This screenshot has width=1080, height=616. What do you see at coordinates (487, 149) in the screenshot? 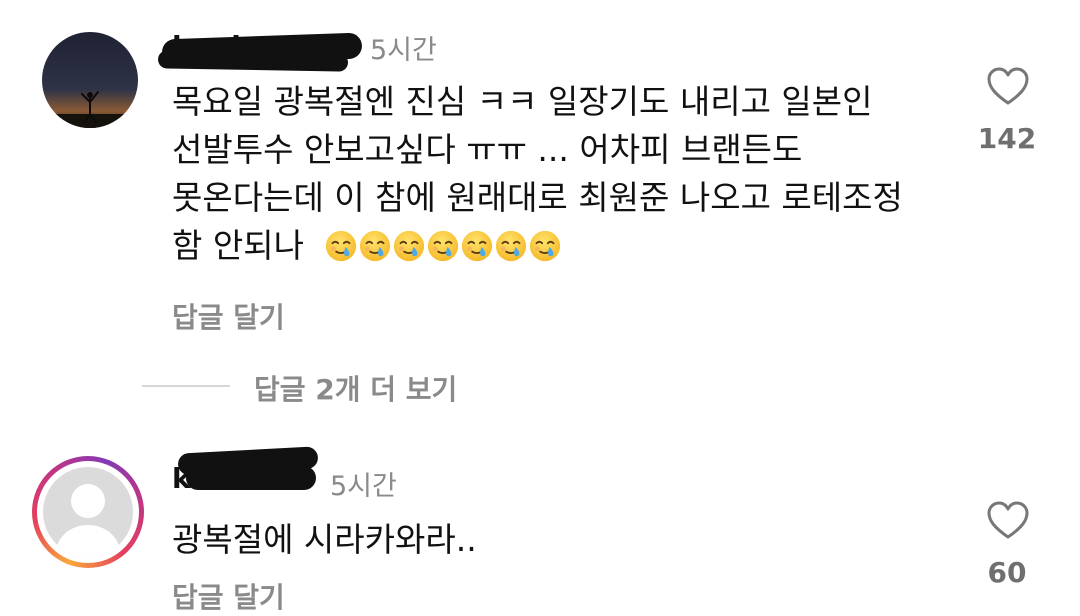
I see `comment-line: 선발투수 안보고싶다 ㅠㅠ ... 어차피 브랜든도` at bounding box center [487, 149].